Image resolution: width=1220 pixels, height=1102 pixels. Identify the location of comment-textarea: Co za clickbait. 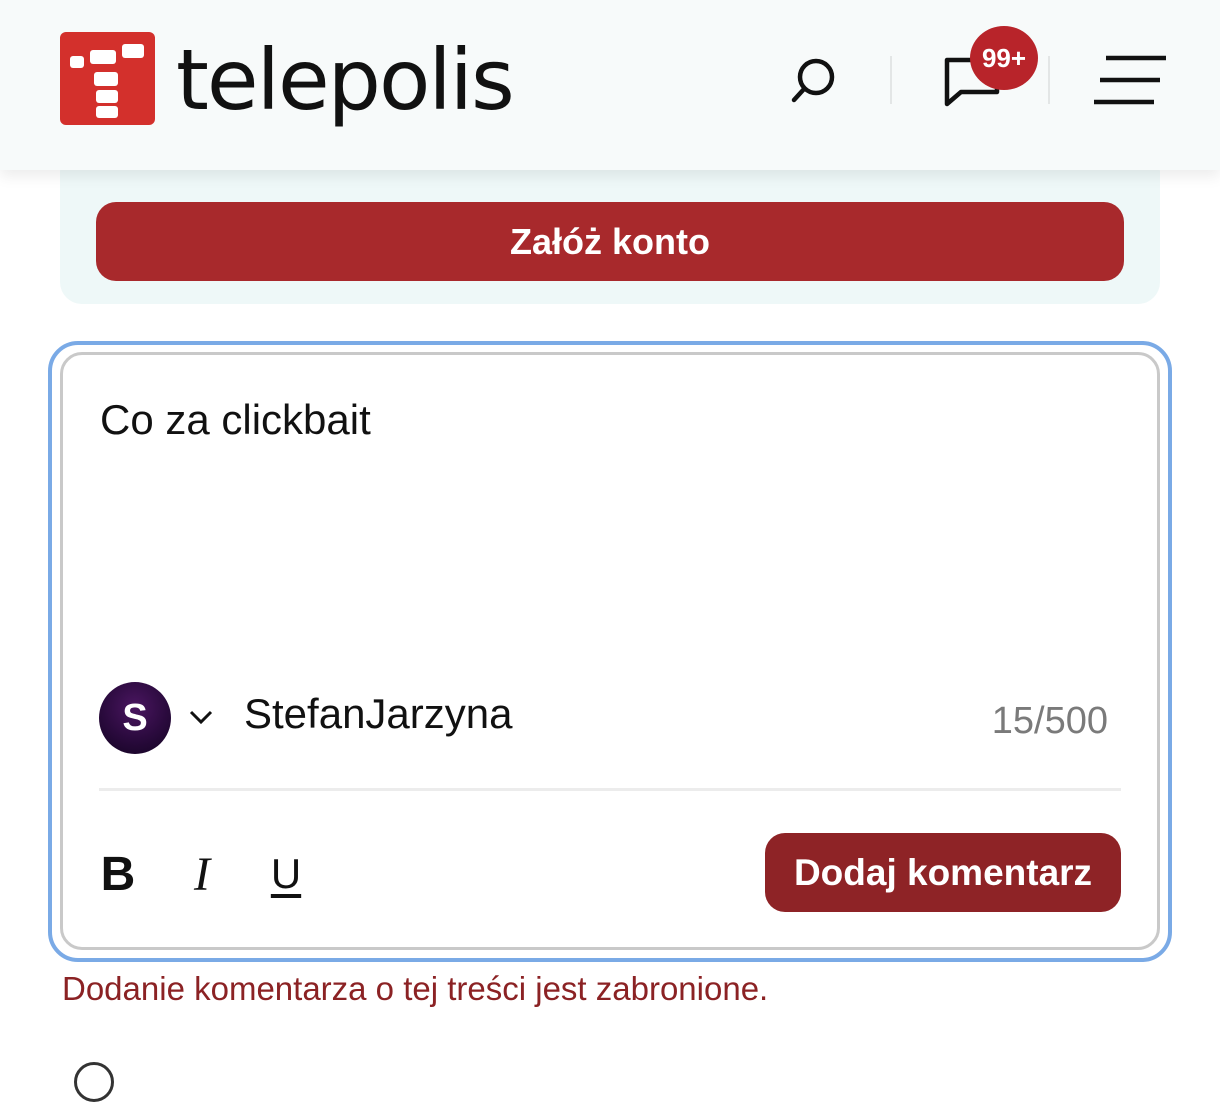
(235, 420).